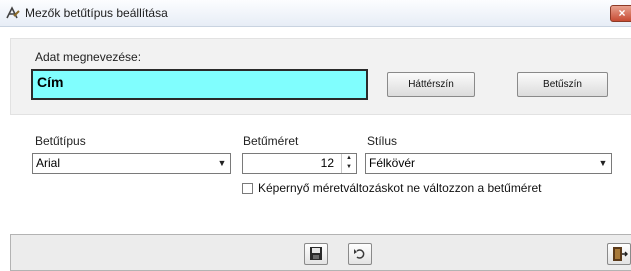 The image size is (631, 271). Describe the element at coordinates (13, 12) in the screenshot. I see `font-settings-app-icon` at that location.